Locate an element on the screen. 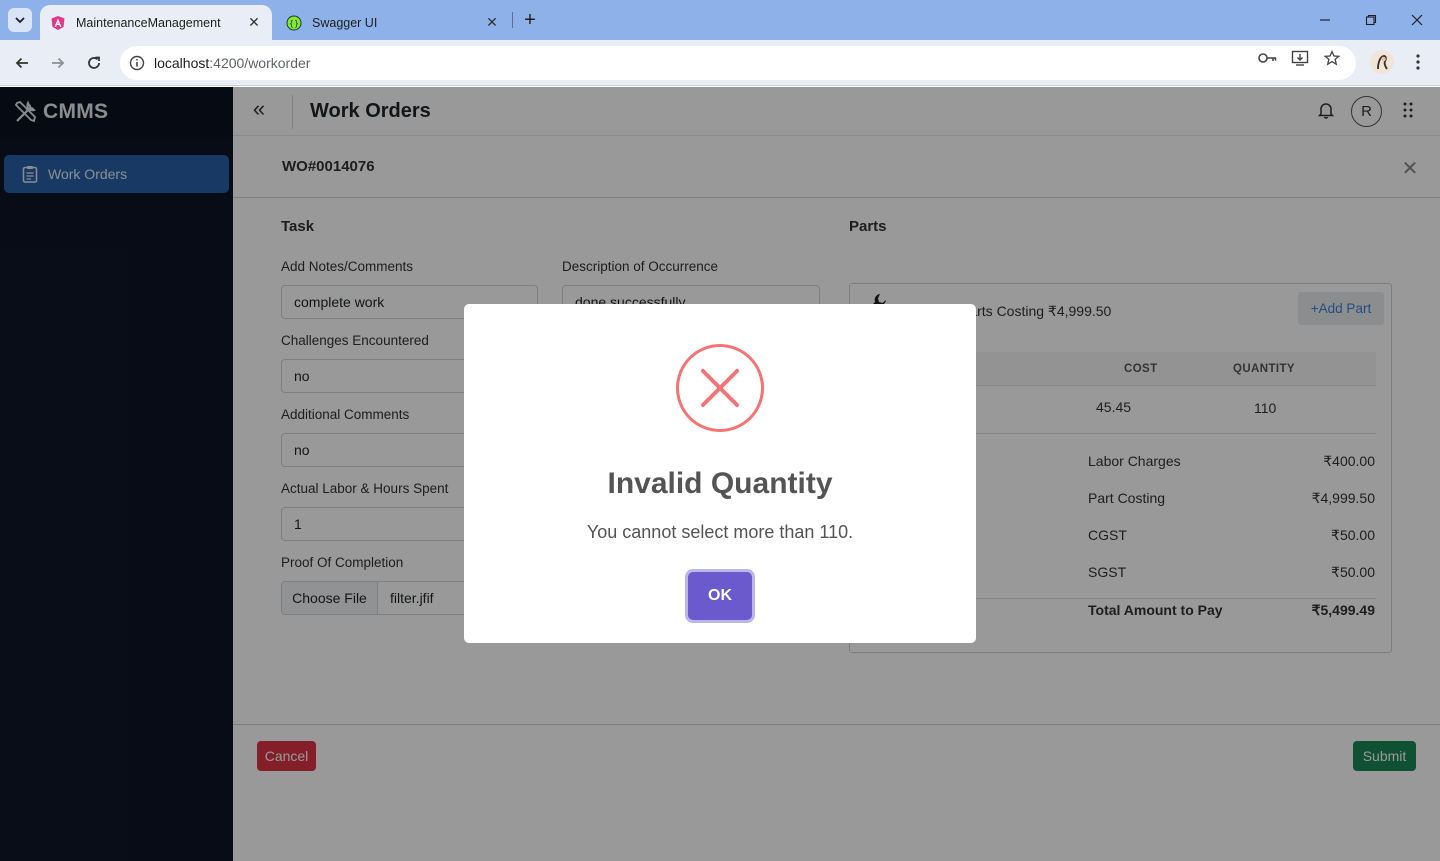  site-info-icon is located at coordinates (137, 63).